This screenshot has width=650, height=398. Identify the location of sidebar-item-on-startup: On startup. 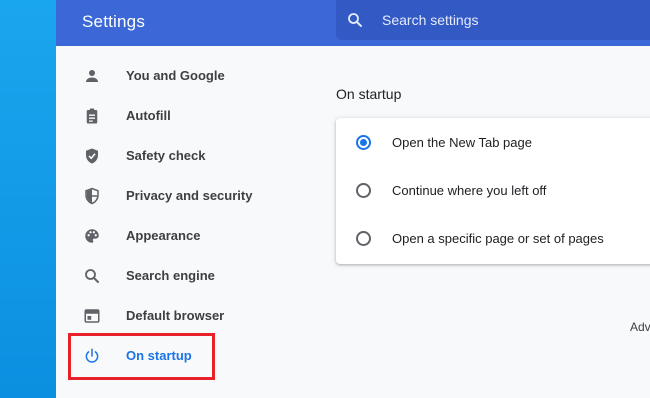
(187, 356).